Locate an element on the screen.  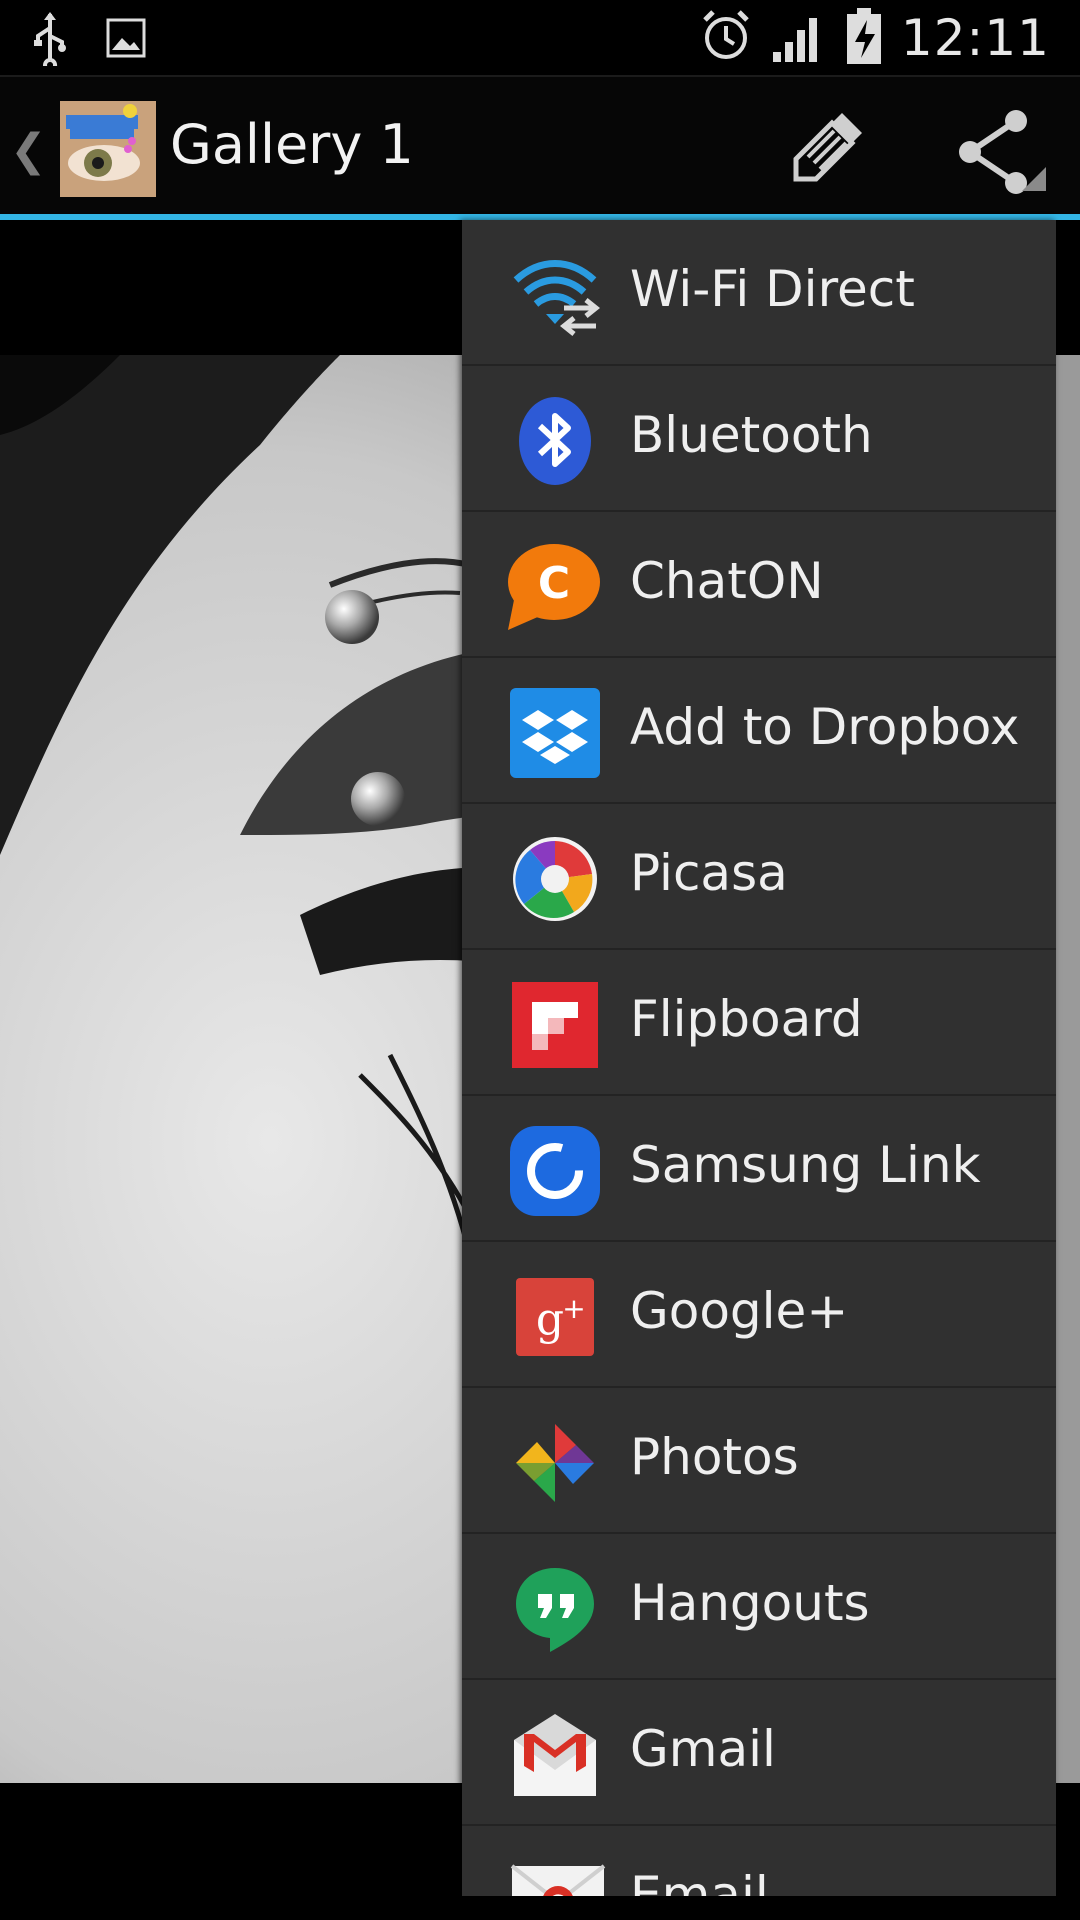
share-item-label: Wi-Fi Direct is located at coordinates (772, 289).